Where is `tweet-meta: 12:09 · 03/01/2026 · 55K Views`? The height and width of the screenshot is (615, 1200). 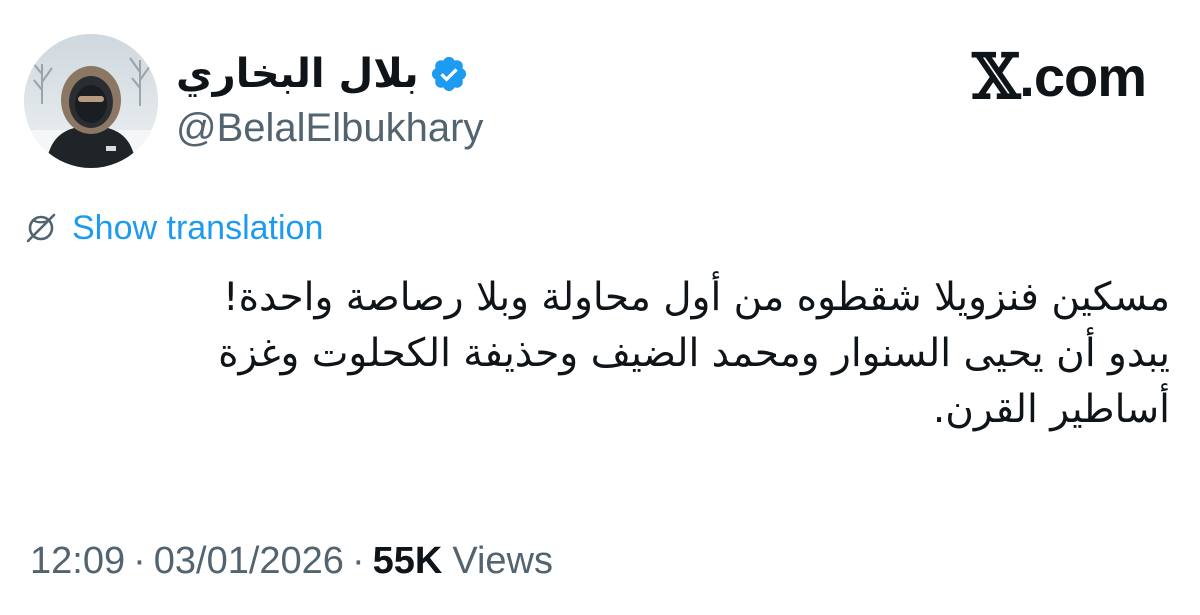 tweet-meta: 12:09 · 03/01/2026 · 55K Views is located at coordinates (291, 561).